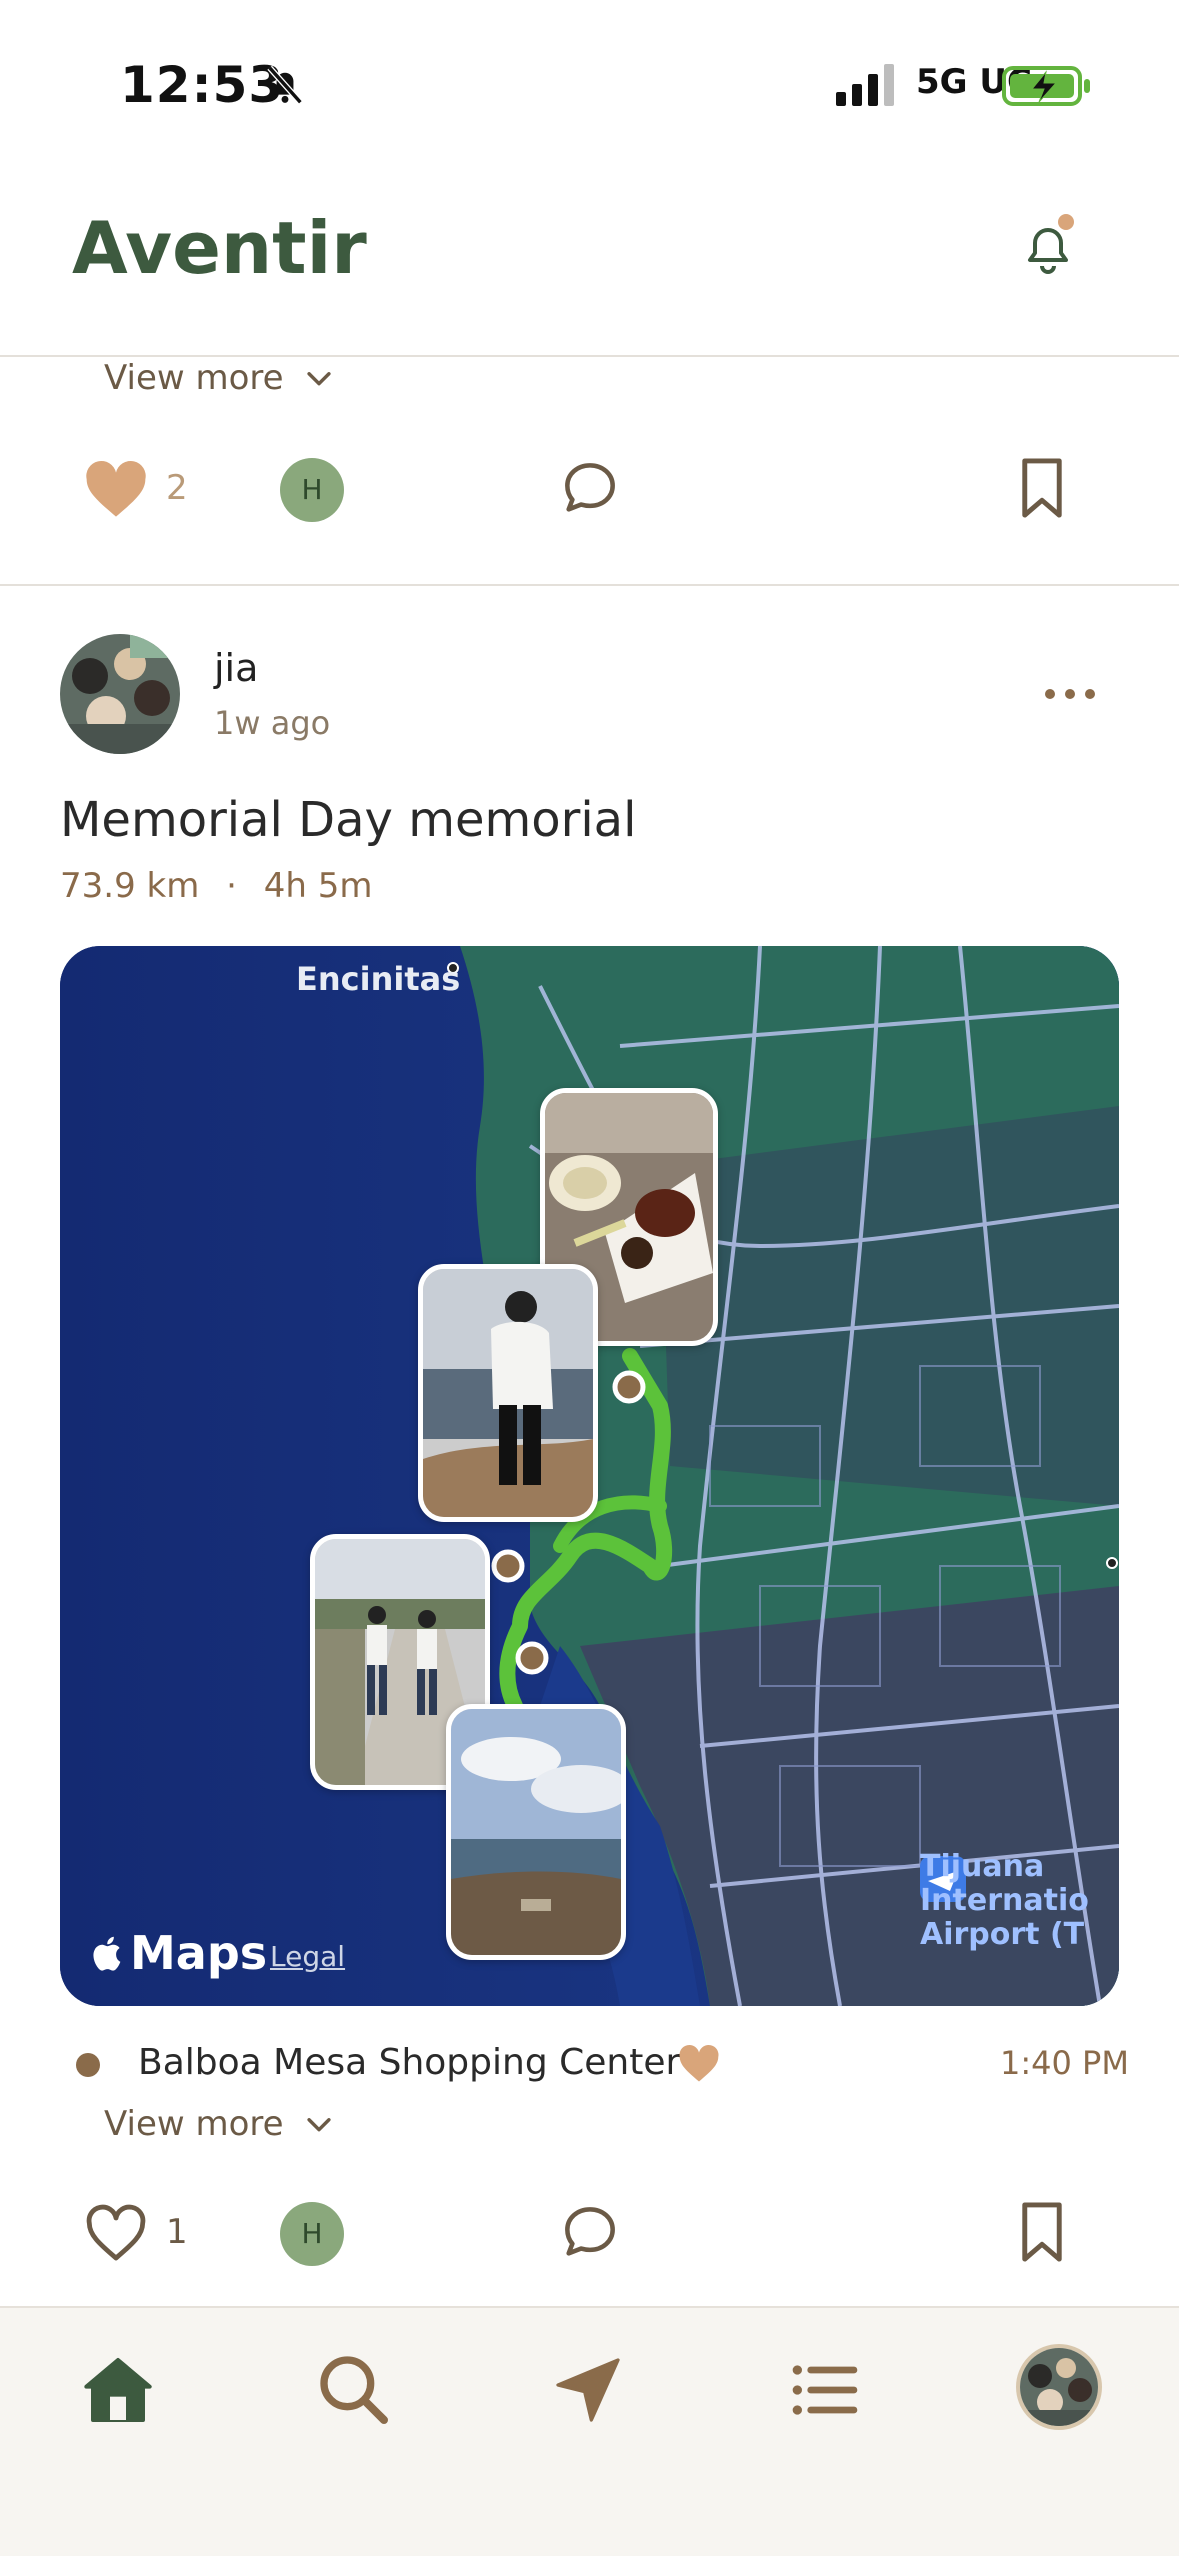  I want to click on home-icon, so click(118, 2390).